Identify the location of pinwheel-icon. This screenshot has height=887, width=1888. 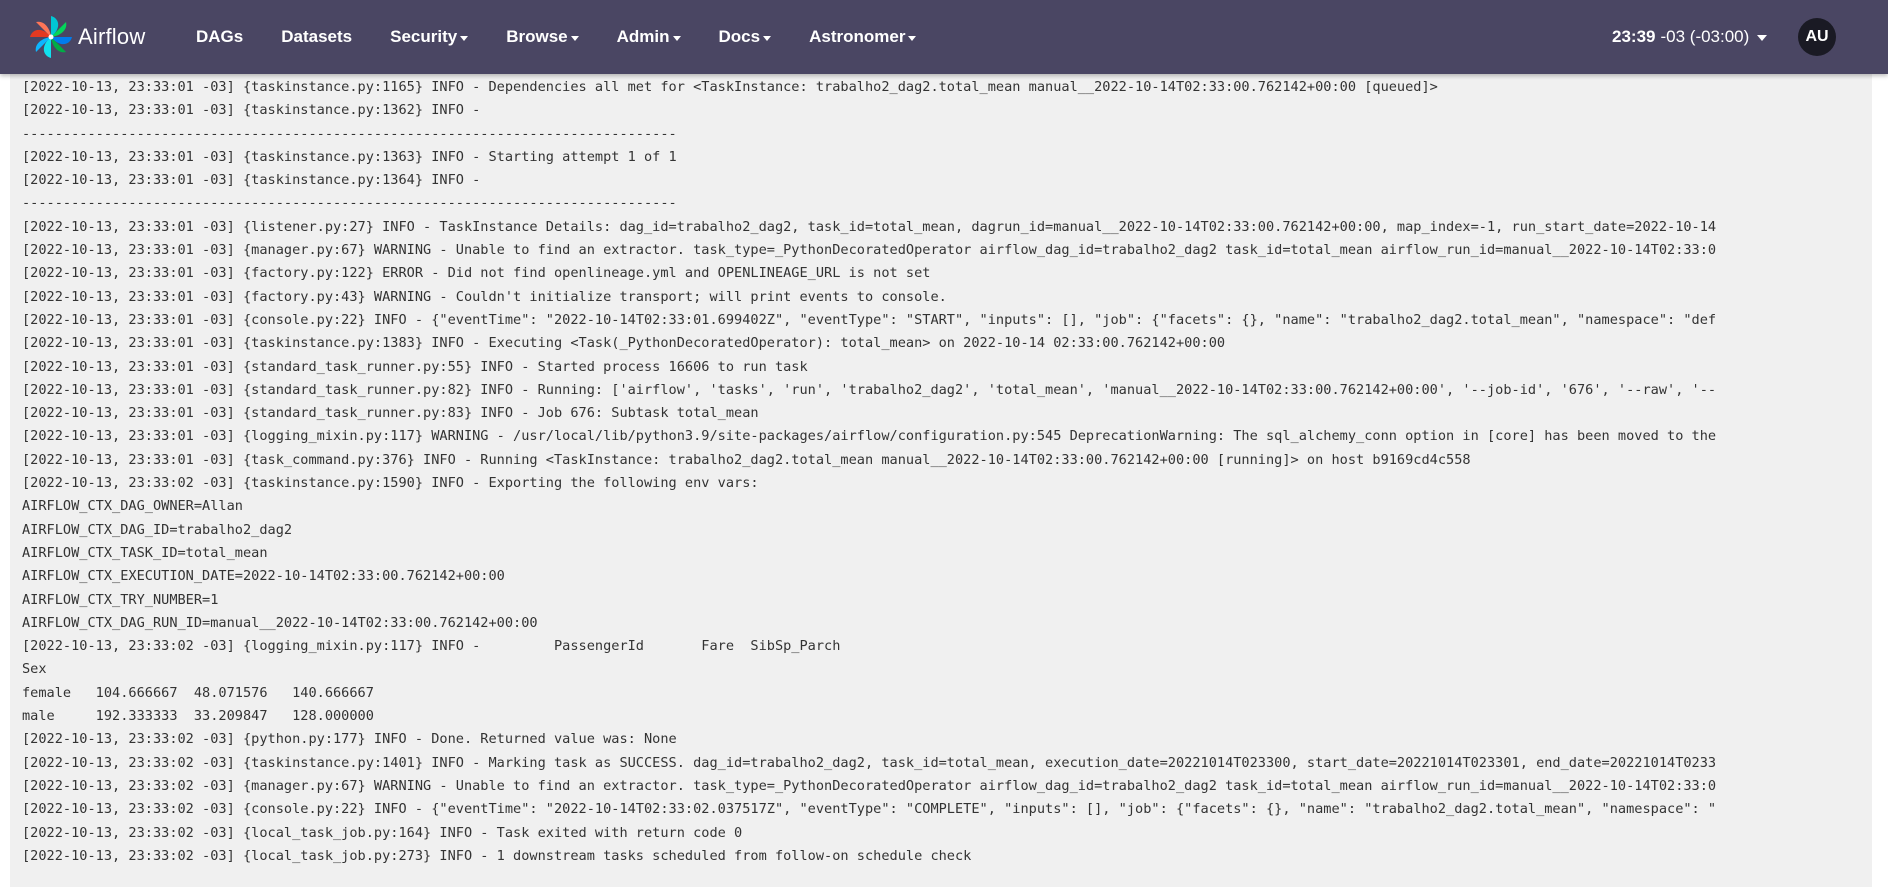
(51, 37).